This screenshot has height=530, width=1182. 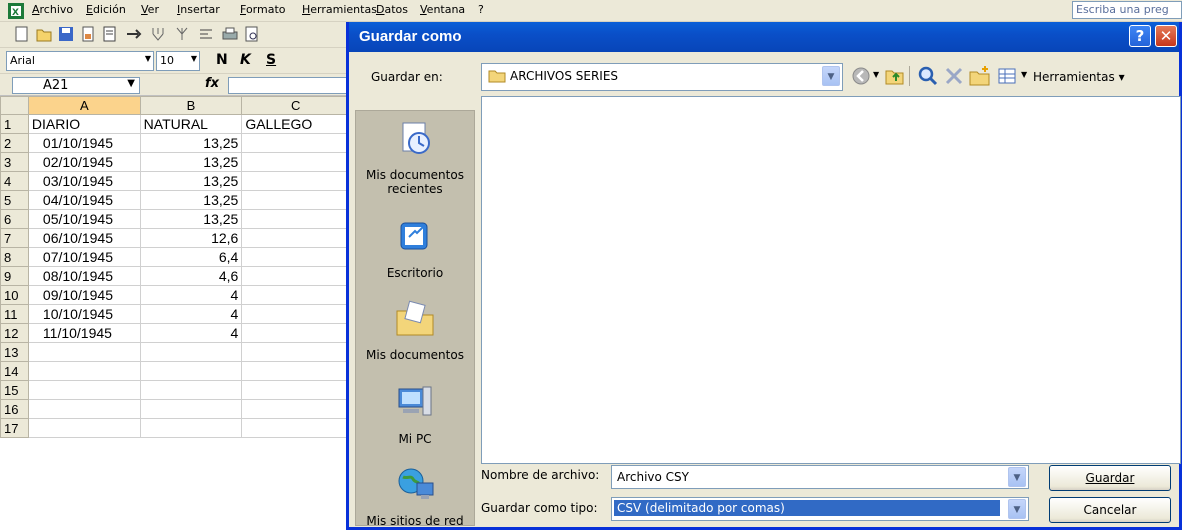 I want to click on permission-icon, so click(x=88, y=34).